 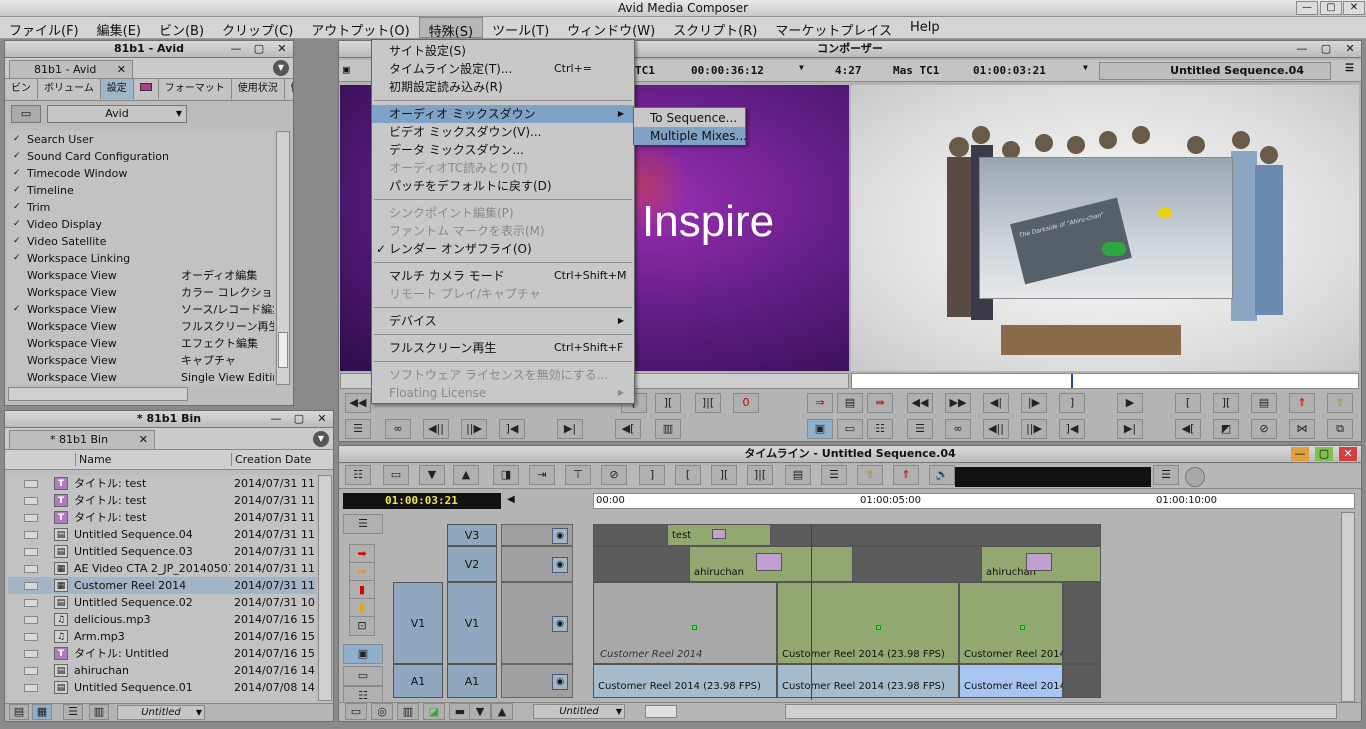 I want to click on timeline-mark-in-icon: [, so click(x=688, y=475).